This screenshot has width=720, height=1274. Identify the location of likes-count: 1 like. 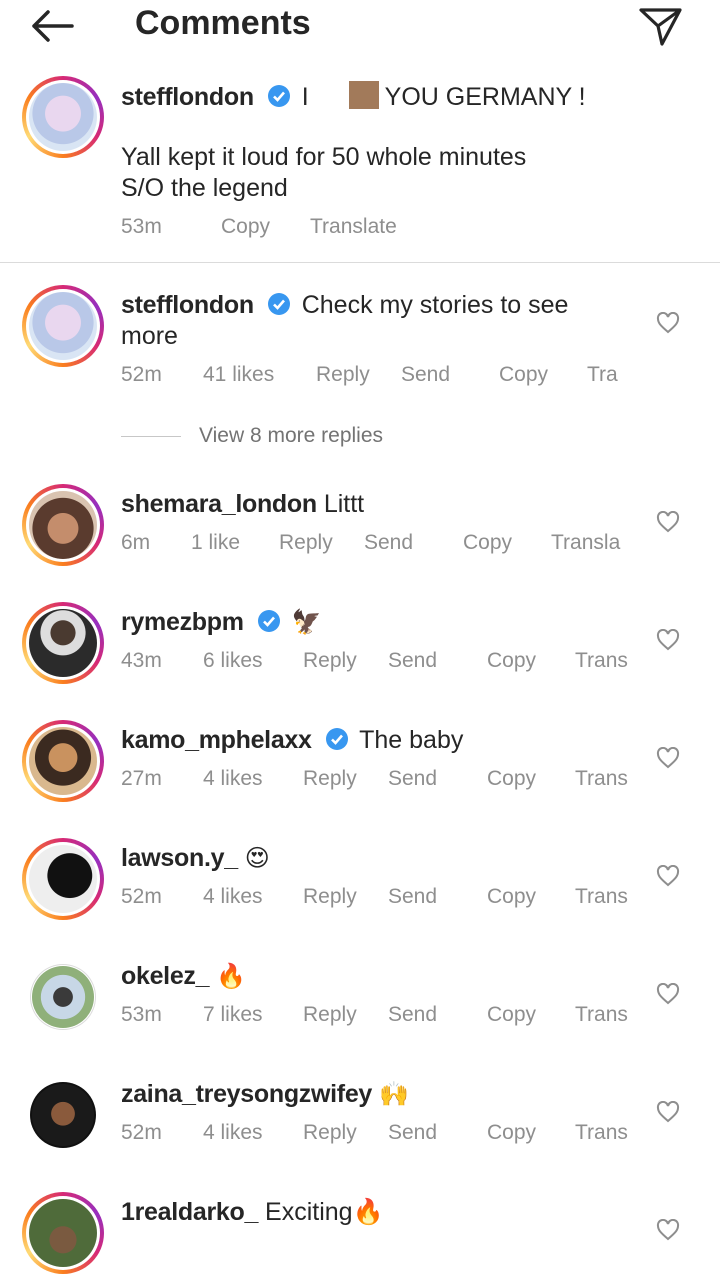
(215, 543).